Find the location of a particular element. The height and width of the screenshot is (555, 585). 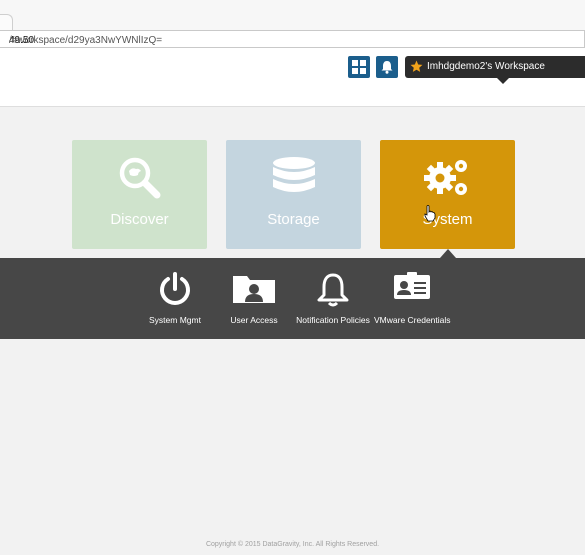

tile-storage: Storage is located at coordinates (293, 194).